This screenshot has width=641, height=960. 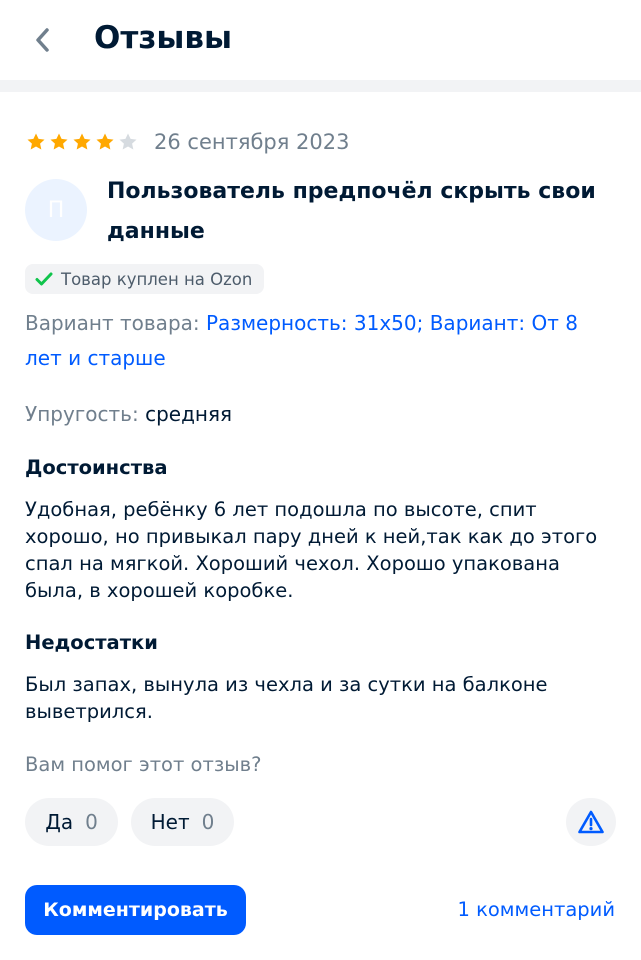 I want to click on vote-yes-label: Да, so click(x=59, y=822).